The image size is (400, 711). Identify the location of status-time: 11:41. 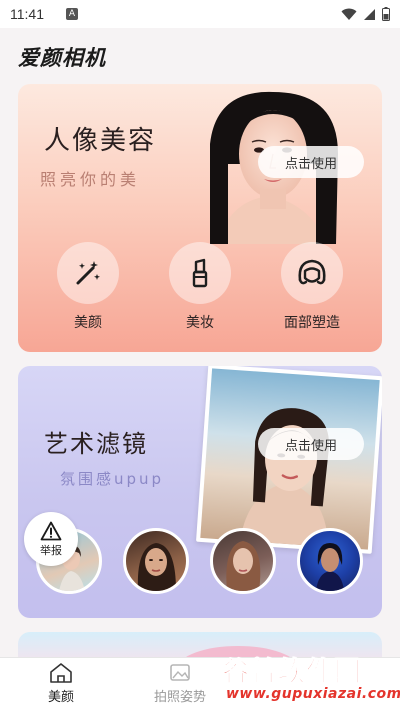
(27, 14).